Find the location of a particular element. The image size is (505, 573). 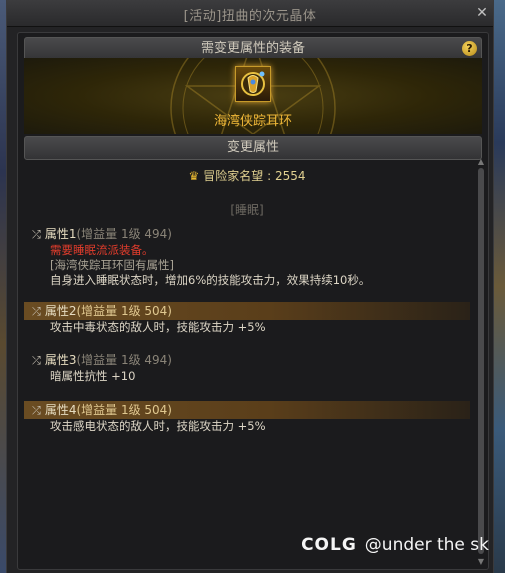

attribute-block-4: ⤮ 属性4(增益量 1级 504) 攻击感电状态的敌人时，技能攻击力 +5% is located at coordinates (247, 417).